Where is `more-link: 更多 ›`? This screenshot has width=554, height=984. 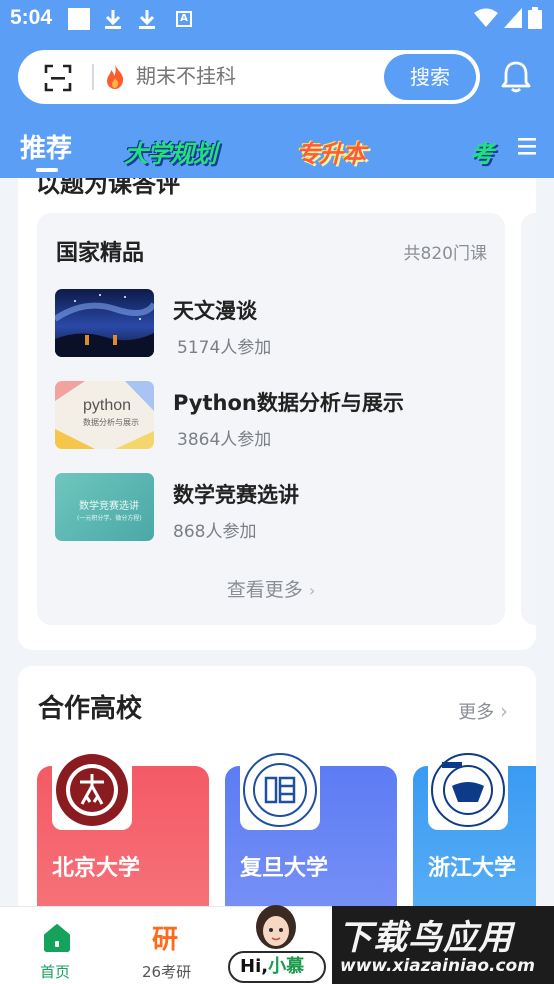
more-link: 更多 › is located at coordinates (483, 711).